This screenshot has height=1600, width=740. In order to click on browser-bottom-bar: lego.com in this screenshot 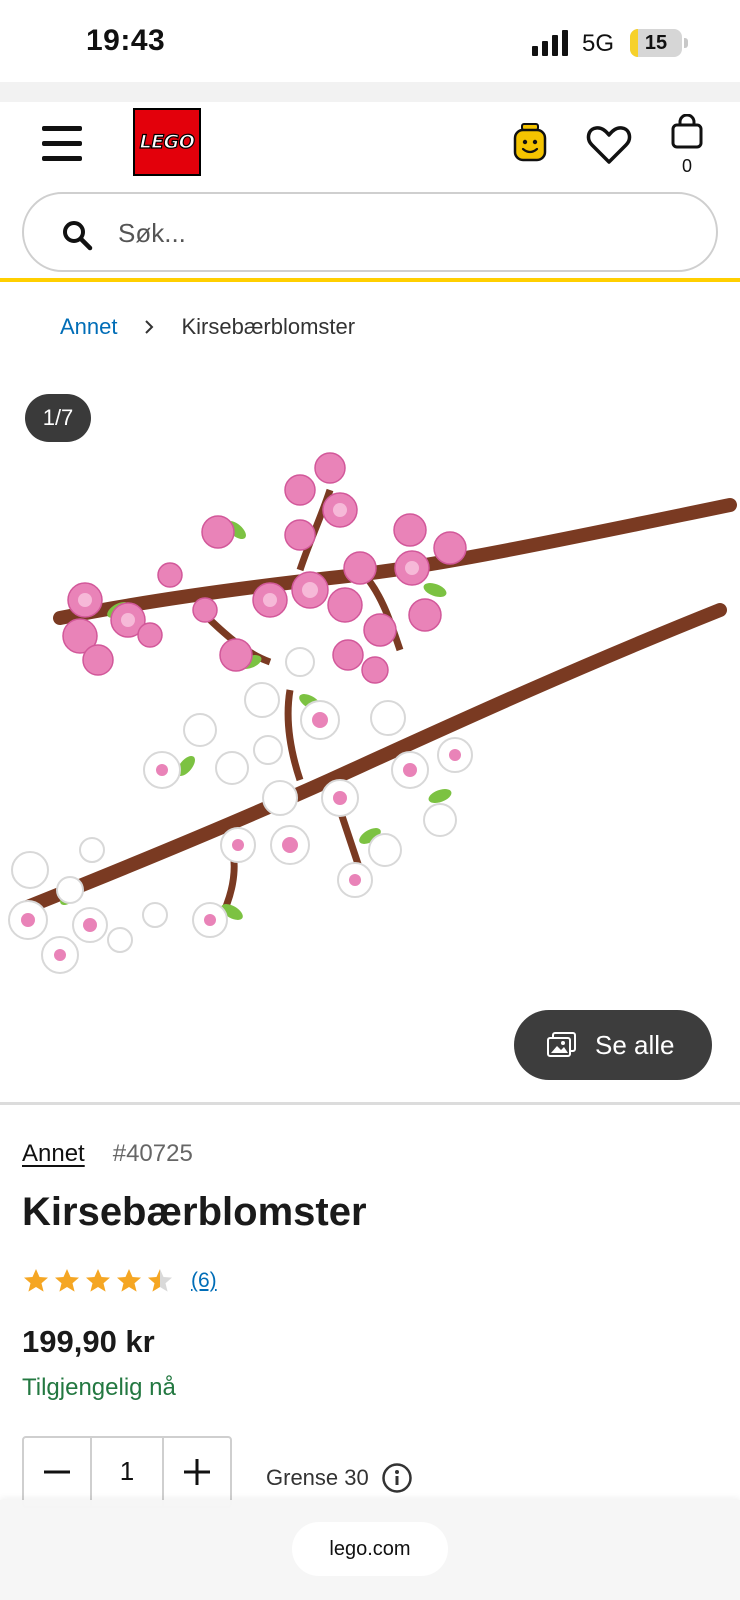, I will do `click(370, 1550)`.